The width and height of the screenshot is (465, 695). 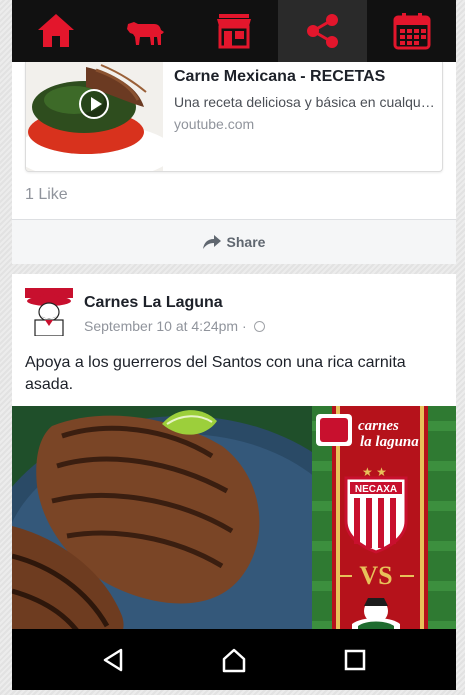 I want to click on cow-icon, so click(x=146, y=33).